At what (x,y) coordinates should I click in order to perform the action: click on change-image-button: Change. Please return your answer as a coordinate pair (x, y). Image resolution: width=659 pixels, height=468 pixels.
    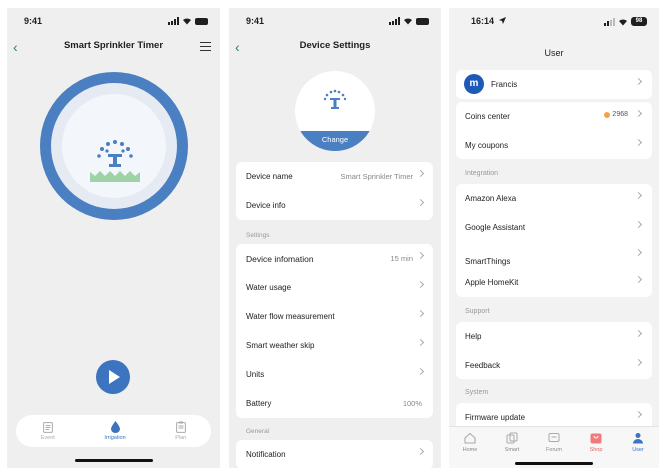
    Looking at the image, I should click on (335, 141).